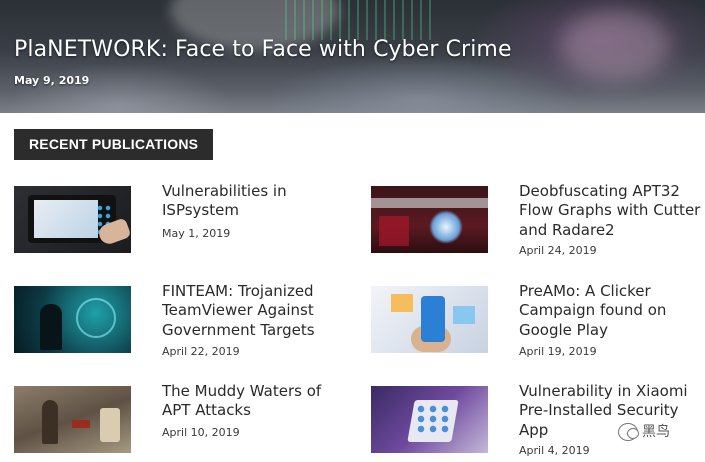 This screenshot has height=462, width=705. What do you see at coordinates (201, 351) in the screenshot?
I see `publication-date: April 22, 2019` at bounding box center [201, 351].